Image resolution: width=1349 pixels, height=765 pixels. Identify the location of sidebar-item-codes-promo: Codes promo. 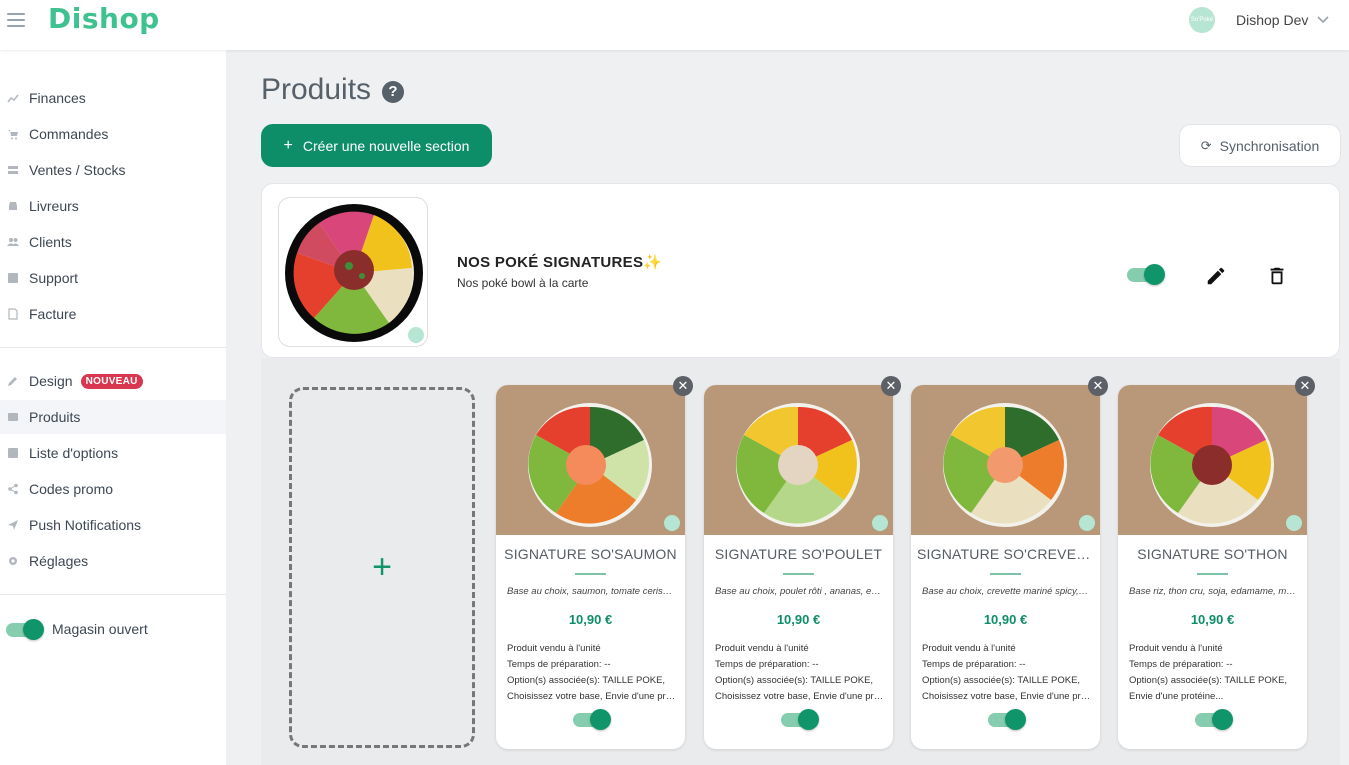
(113, 489).